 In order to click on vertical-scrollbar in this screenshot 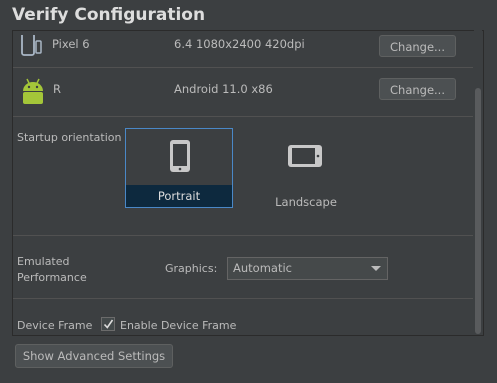, I will do `click(478, 182)`.